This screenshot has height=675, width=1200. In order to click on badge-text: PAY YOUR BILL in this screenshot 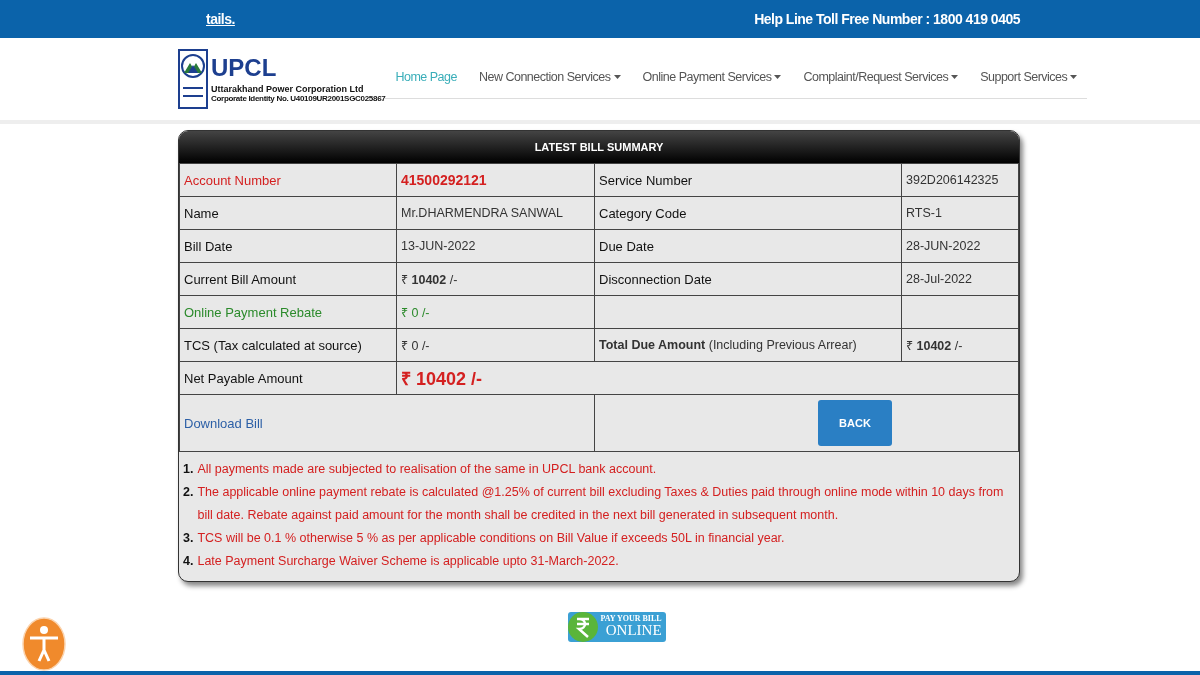, I will do `click(631, 619)`.